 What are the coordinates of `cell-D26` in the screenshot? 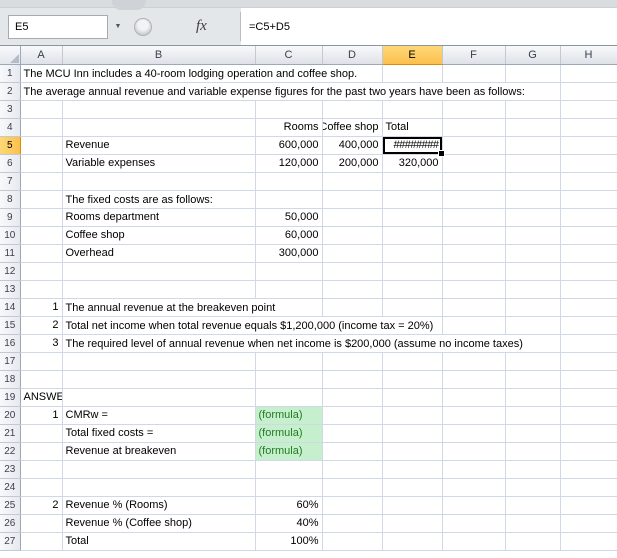 It's located at (352, 523).